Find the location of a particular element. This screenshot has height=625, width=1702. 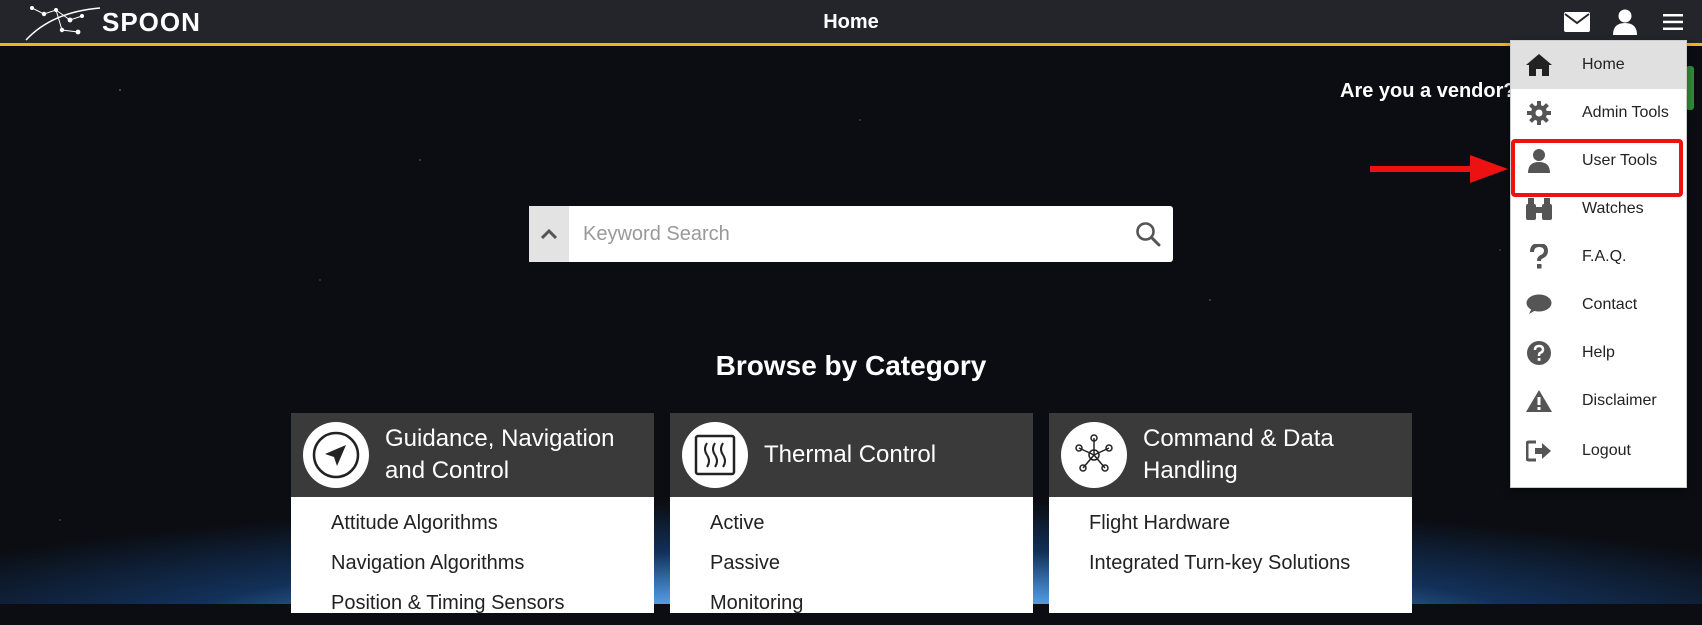

vendor-button-edge is located at coordinates (1690, 88).